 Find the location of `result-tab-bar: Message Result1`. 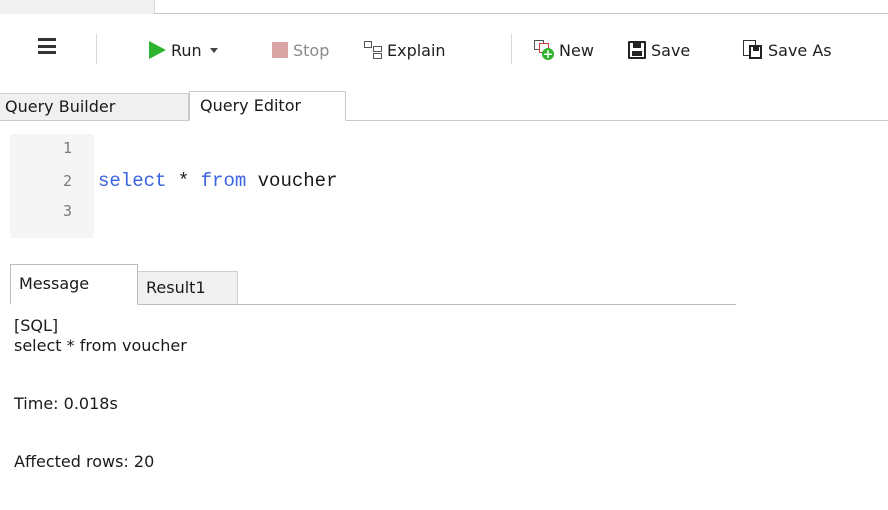

result-tab-bar: Message Result1 is located at coordinates (373, 285).